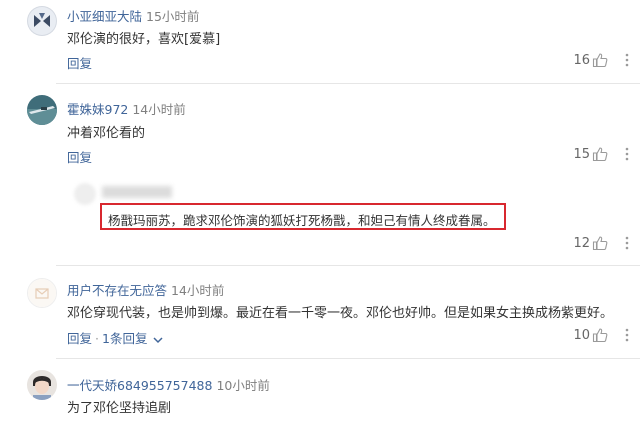 This screenshot has width=640, height=423. I want to click on comment-actions: 回复 · 1条回复, so click(115, 337).